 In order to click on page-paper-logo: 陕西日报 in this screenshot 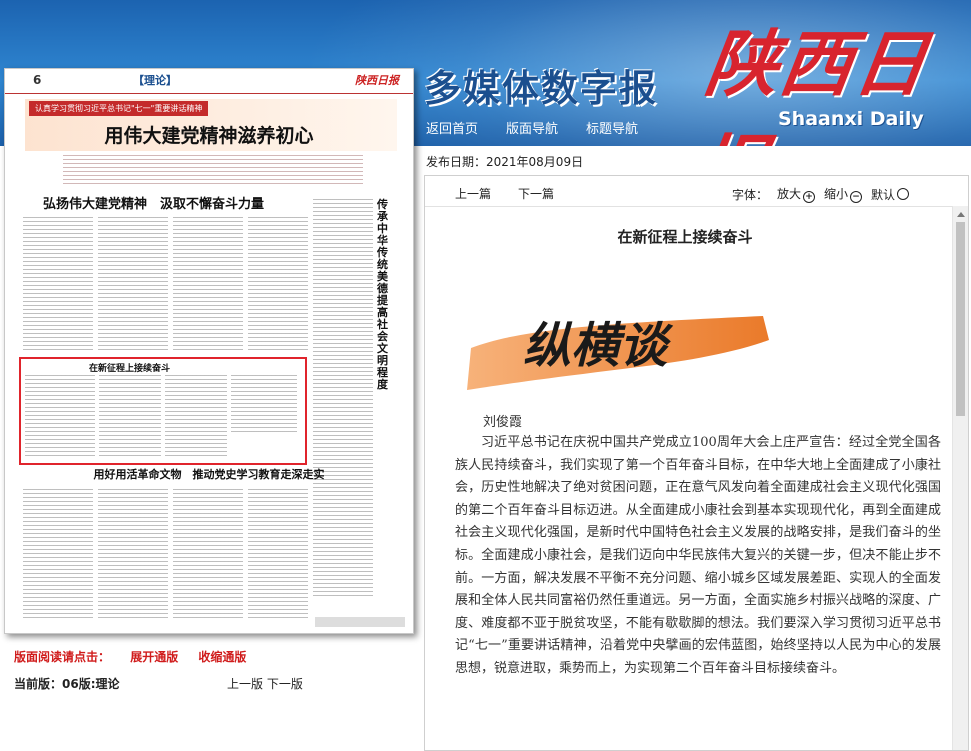, I will do `click(377, 80)`.